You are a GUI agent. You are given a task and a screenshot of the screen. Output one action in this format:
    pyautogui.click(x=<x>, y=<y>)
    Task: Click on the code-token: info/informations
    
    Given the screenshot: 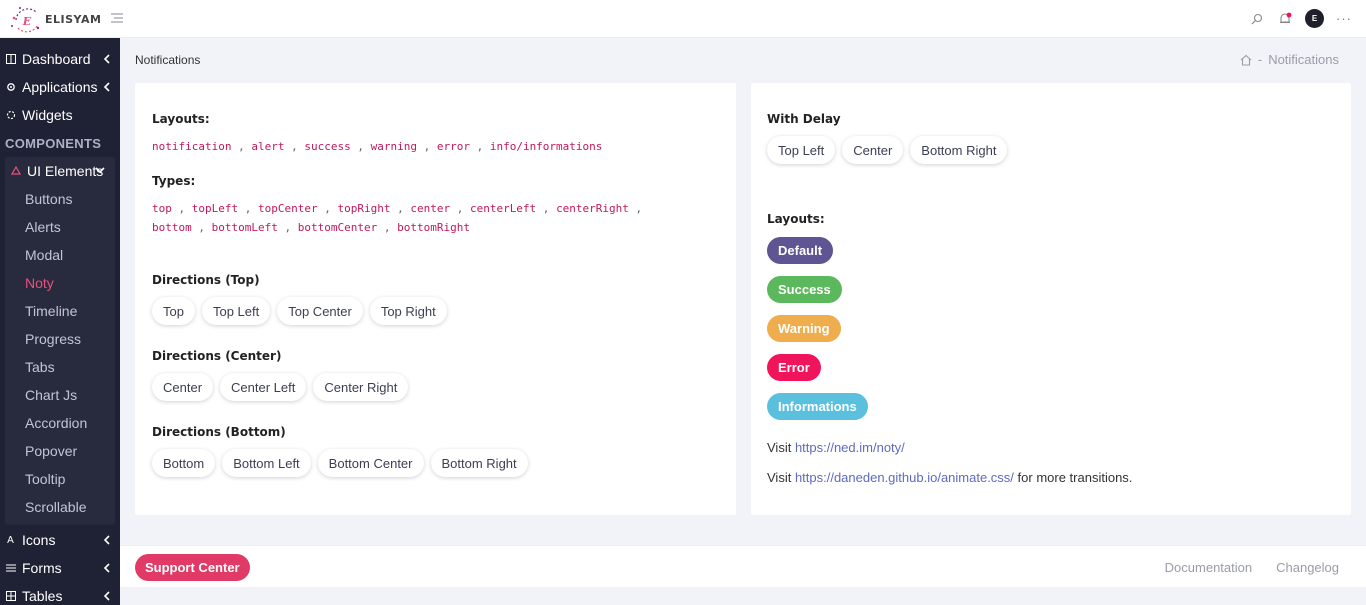 What is the action you would take?
    pyautogui.click(x=546, y=146)
    